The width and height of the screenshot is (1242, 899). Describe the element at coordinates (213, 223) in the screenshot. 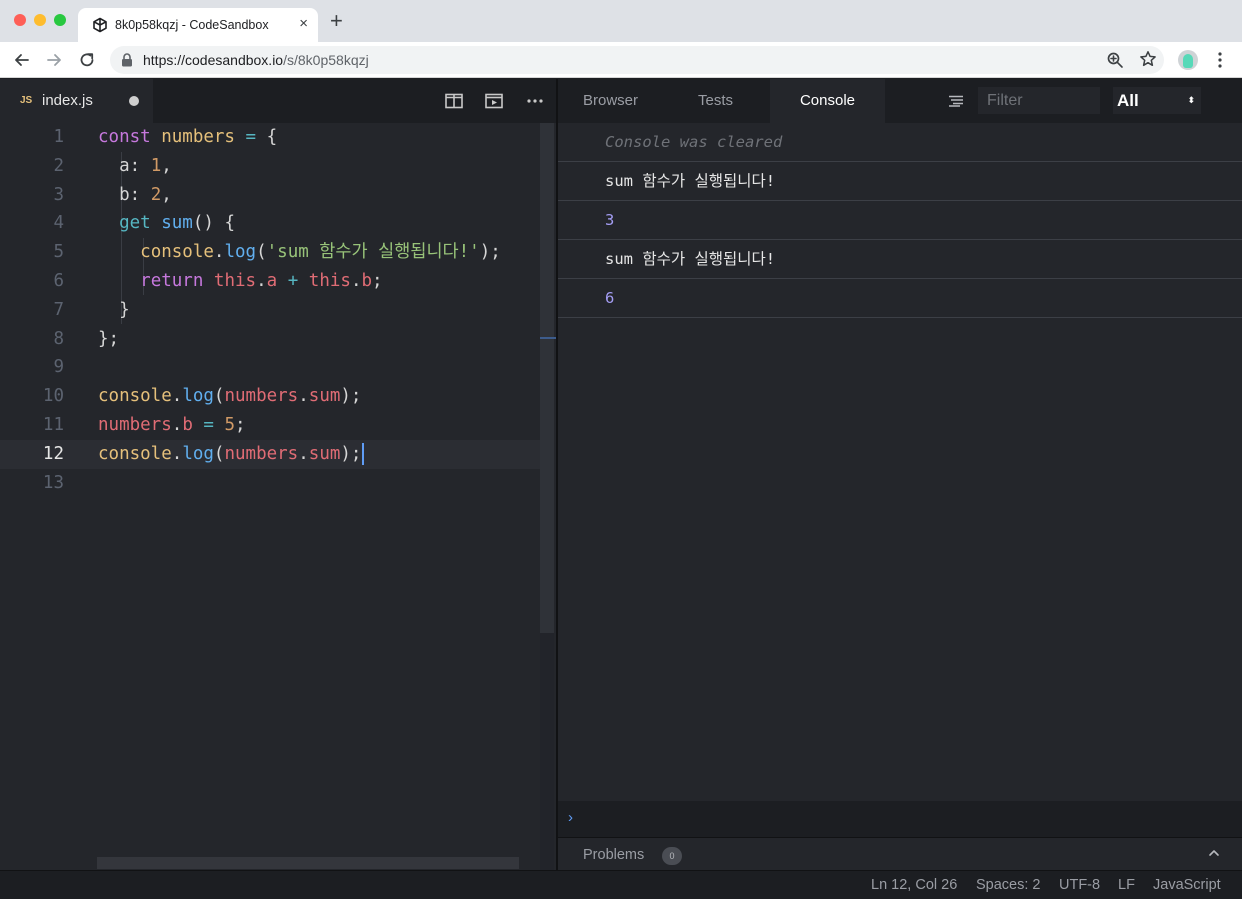

I see `code-token: () {` at that location.